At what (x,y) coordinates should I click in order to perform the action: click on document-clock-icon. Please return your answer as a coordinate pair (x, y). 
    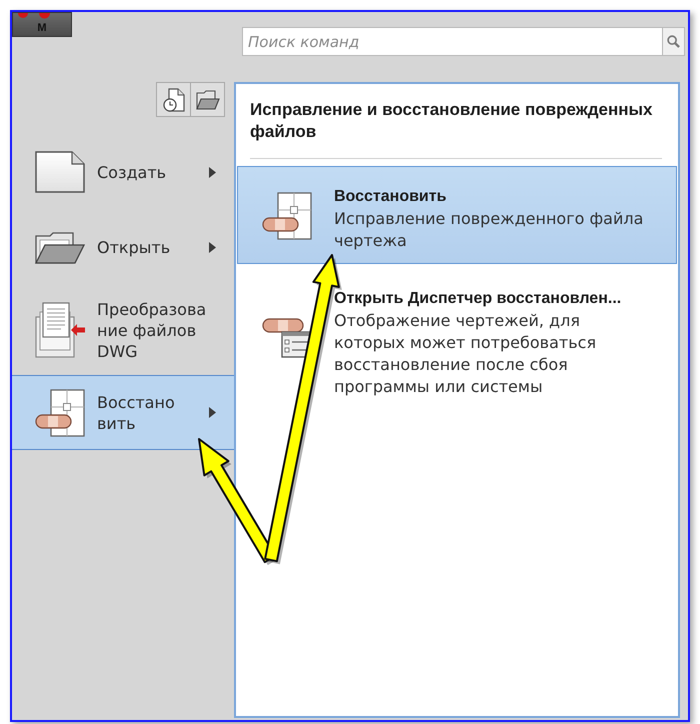
    Looking at the image, I should click on (173, 100).